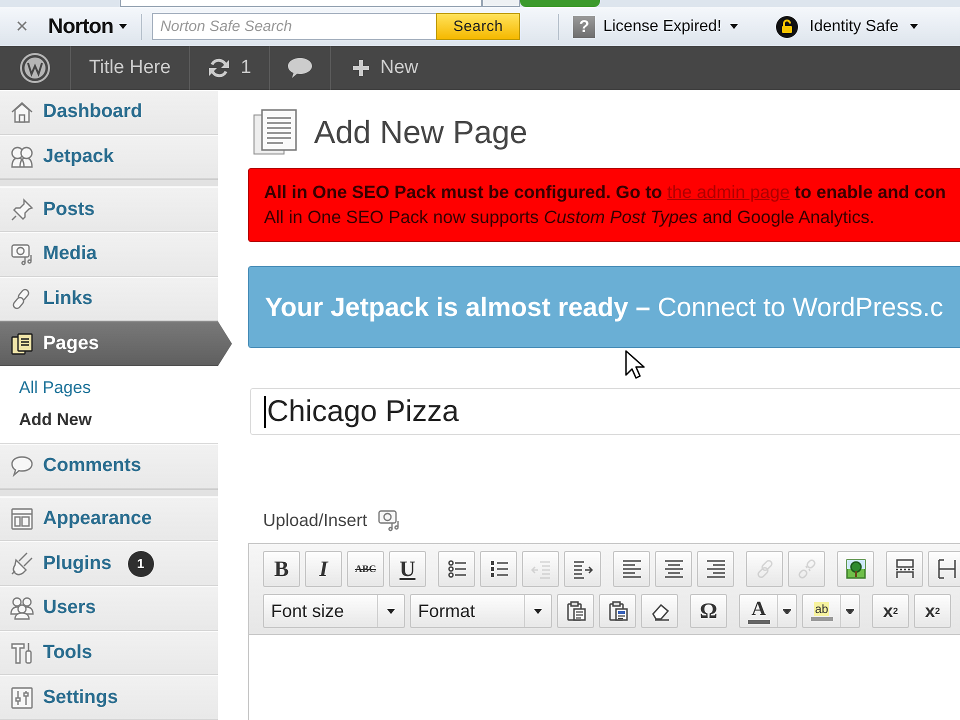 The width and height of the screenshot is (960, 720). I want to click on eraser-button, so click(659, 611).